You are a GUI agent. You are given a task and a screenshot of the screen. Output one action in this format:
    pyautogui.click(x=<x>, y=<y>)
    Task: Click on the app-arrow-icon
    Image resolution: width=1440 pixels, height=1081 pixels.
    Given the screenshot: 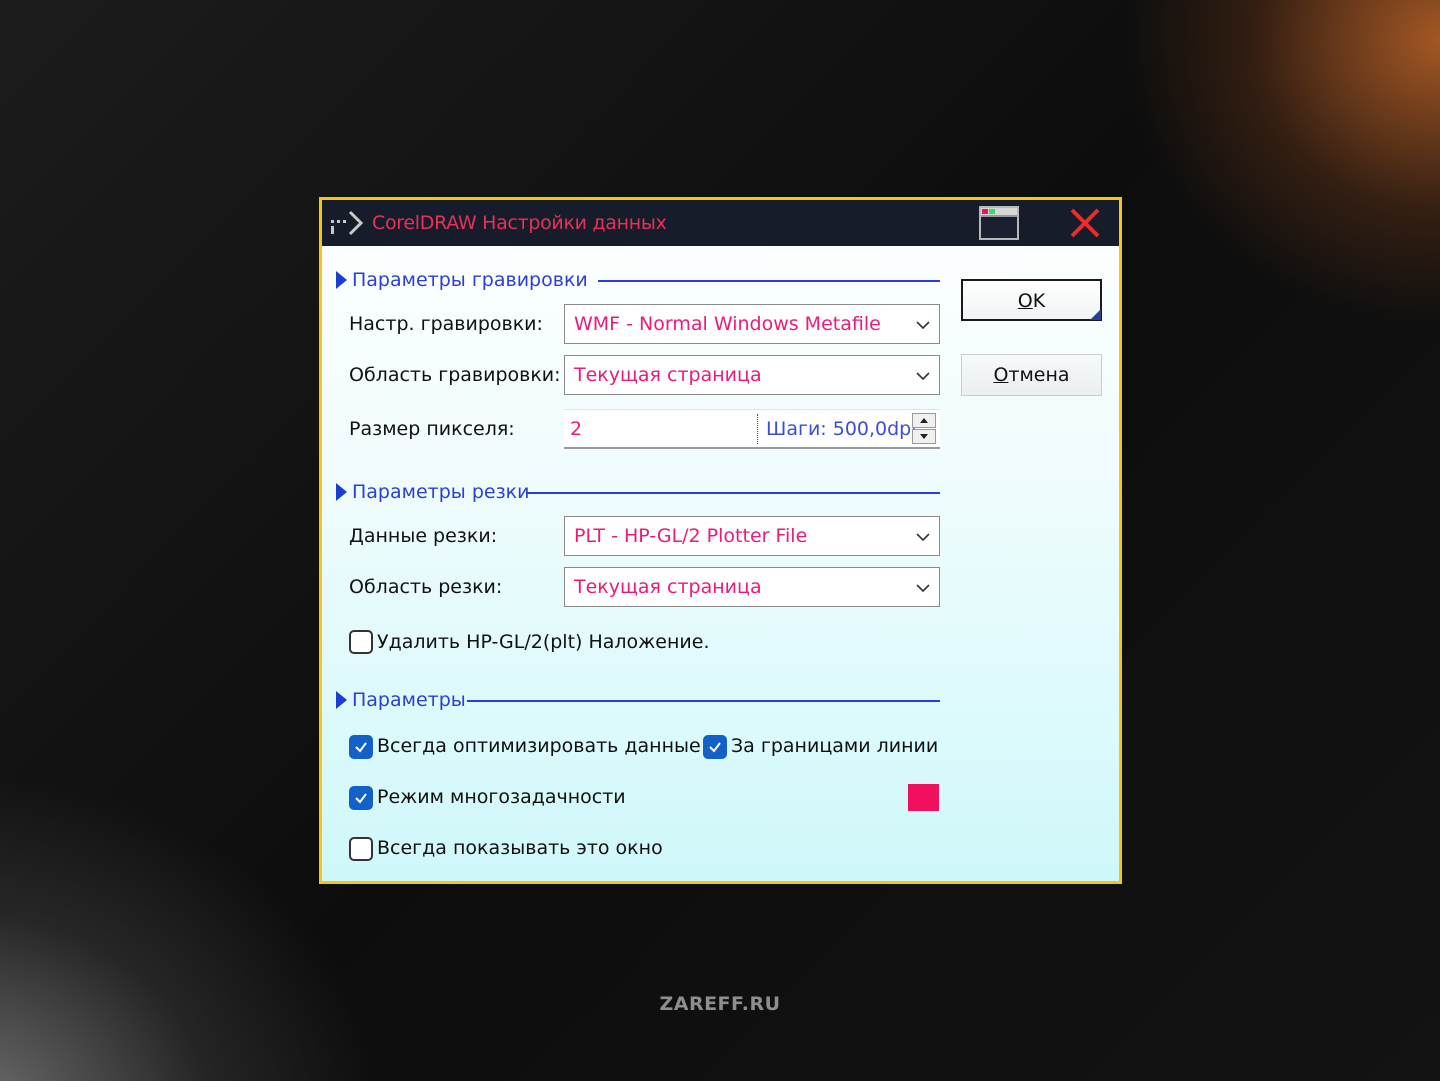 What is the action you would take?
    pyautogui.click(x=347, y=223)
    